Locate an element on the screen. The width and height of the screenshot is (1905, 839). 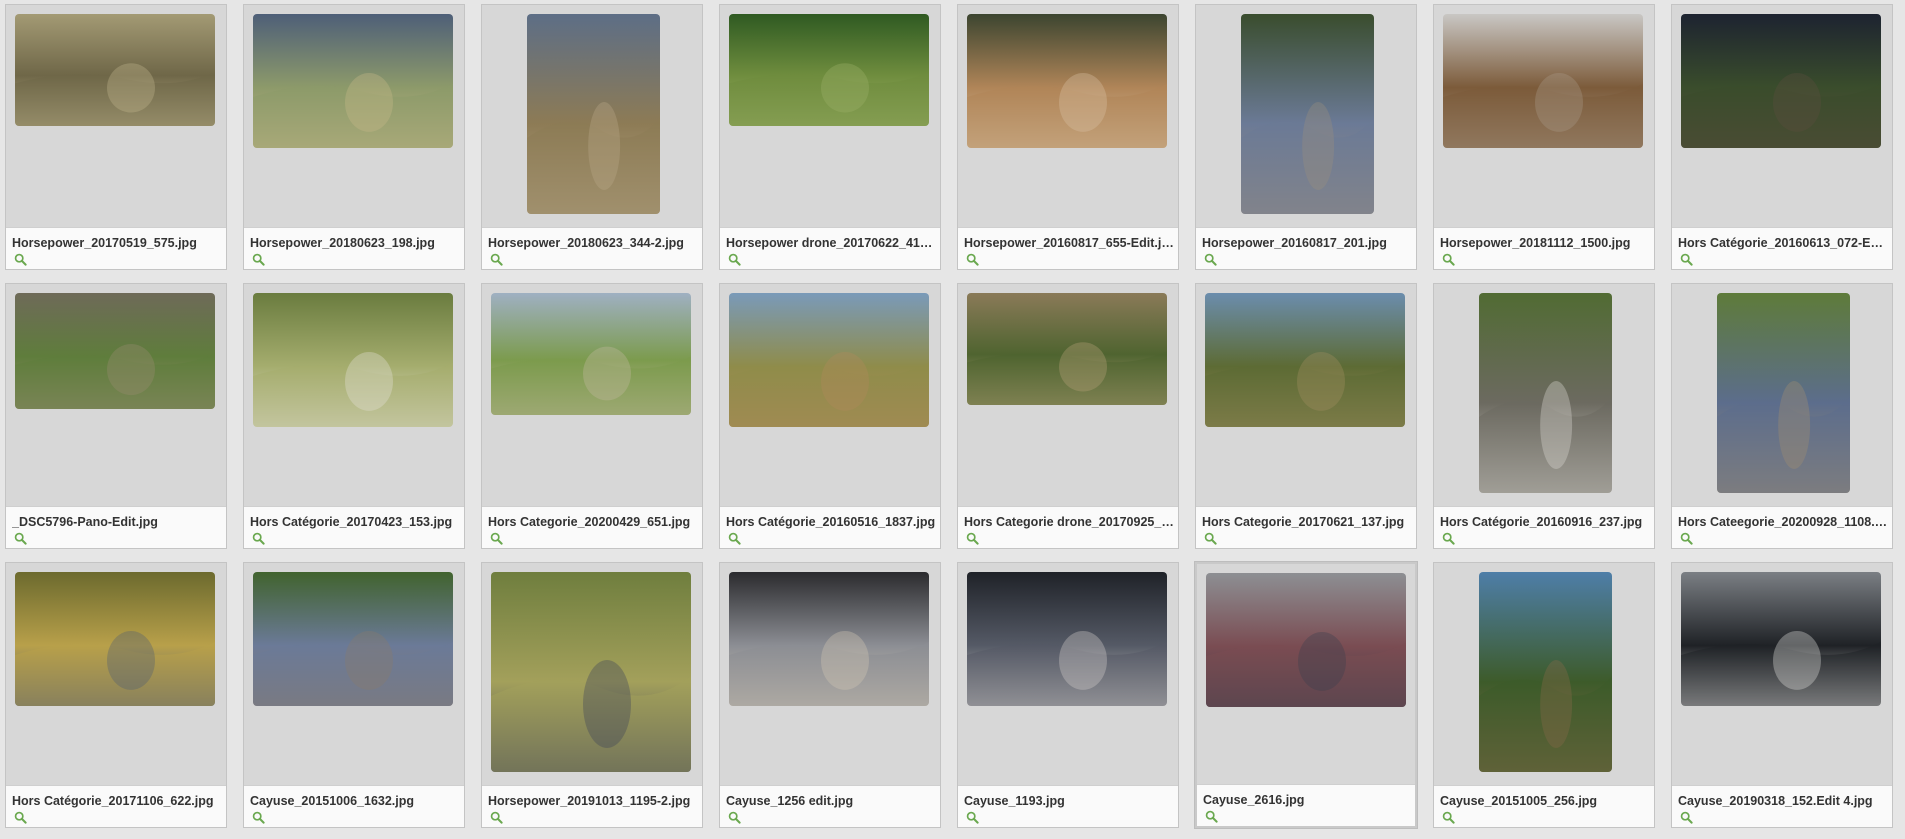
thumbnail-caption: Horsepower_20160817_655-Edit.jpg is located at coordinates (1068, 248).